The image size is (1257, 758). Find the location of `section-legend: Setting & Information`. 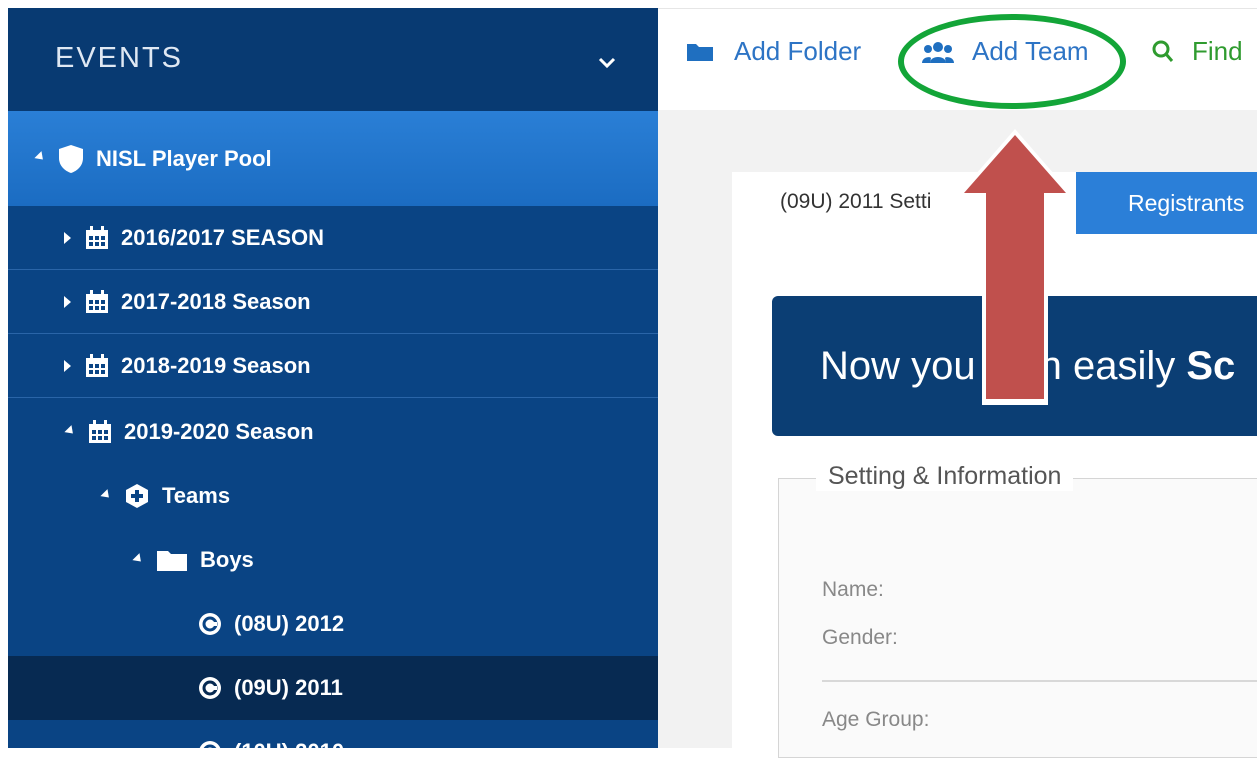

section-legend: Setting & Information is located at coordinates (945, 476).